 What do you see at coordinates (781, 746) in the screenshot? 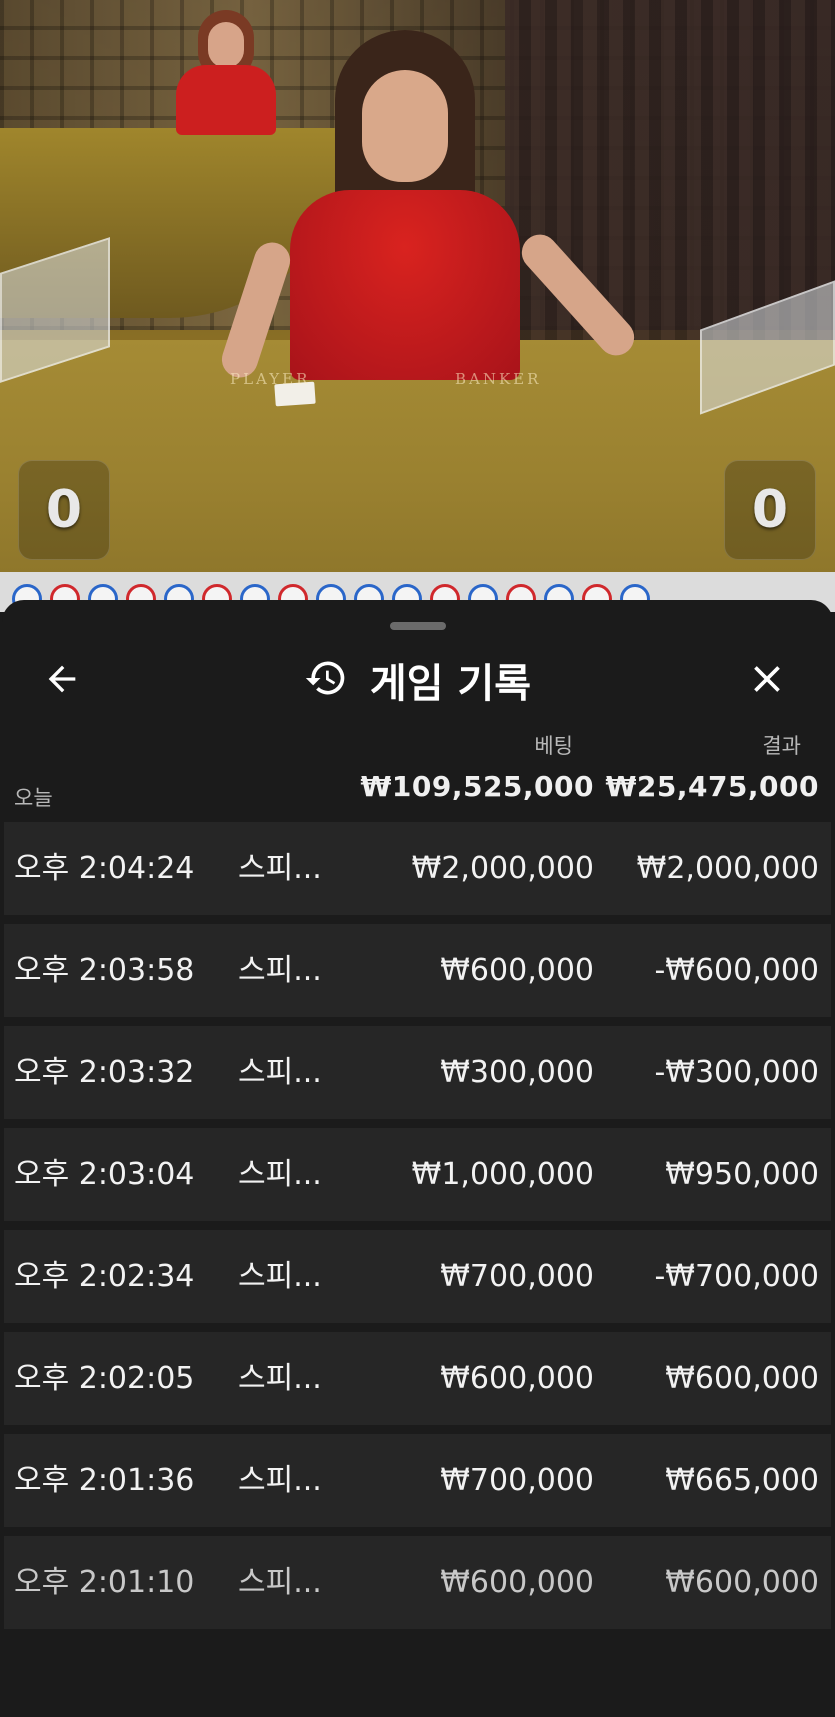
I see `result-column-header: 결과` at bounding box center [781, 746].